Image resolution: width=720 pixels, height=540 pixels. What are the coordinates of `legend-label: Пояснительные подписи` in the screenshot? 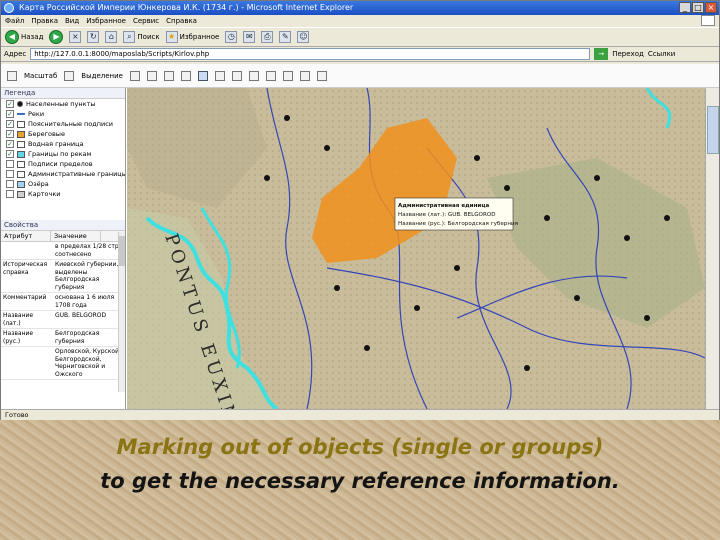 It's located at (71, 124).